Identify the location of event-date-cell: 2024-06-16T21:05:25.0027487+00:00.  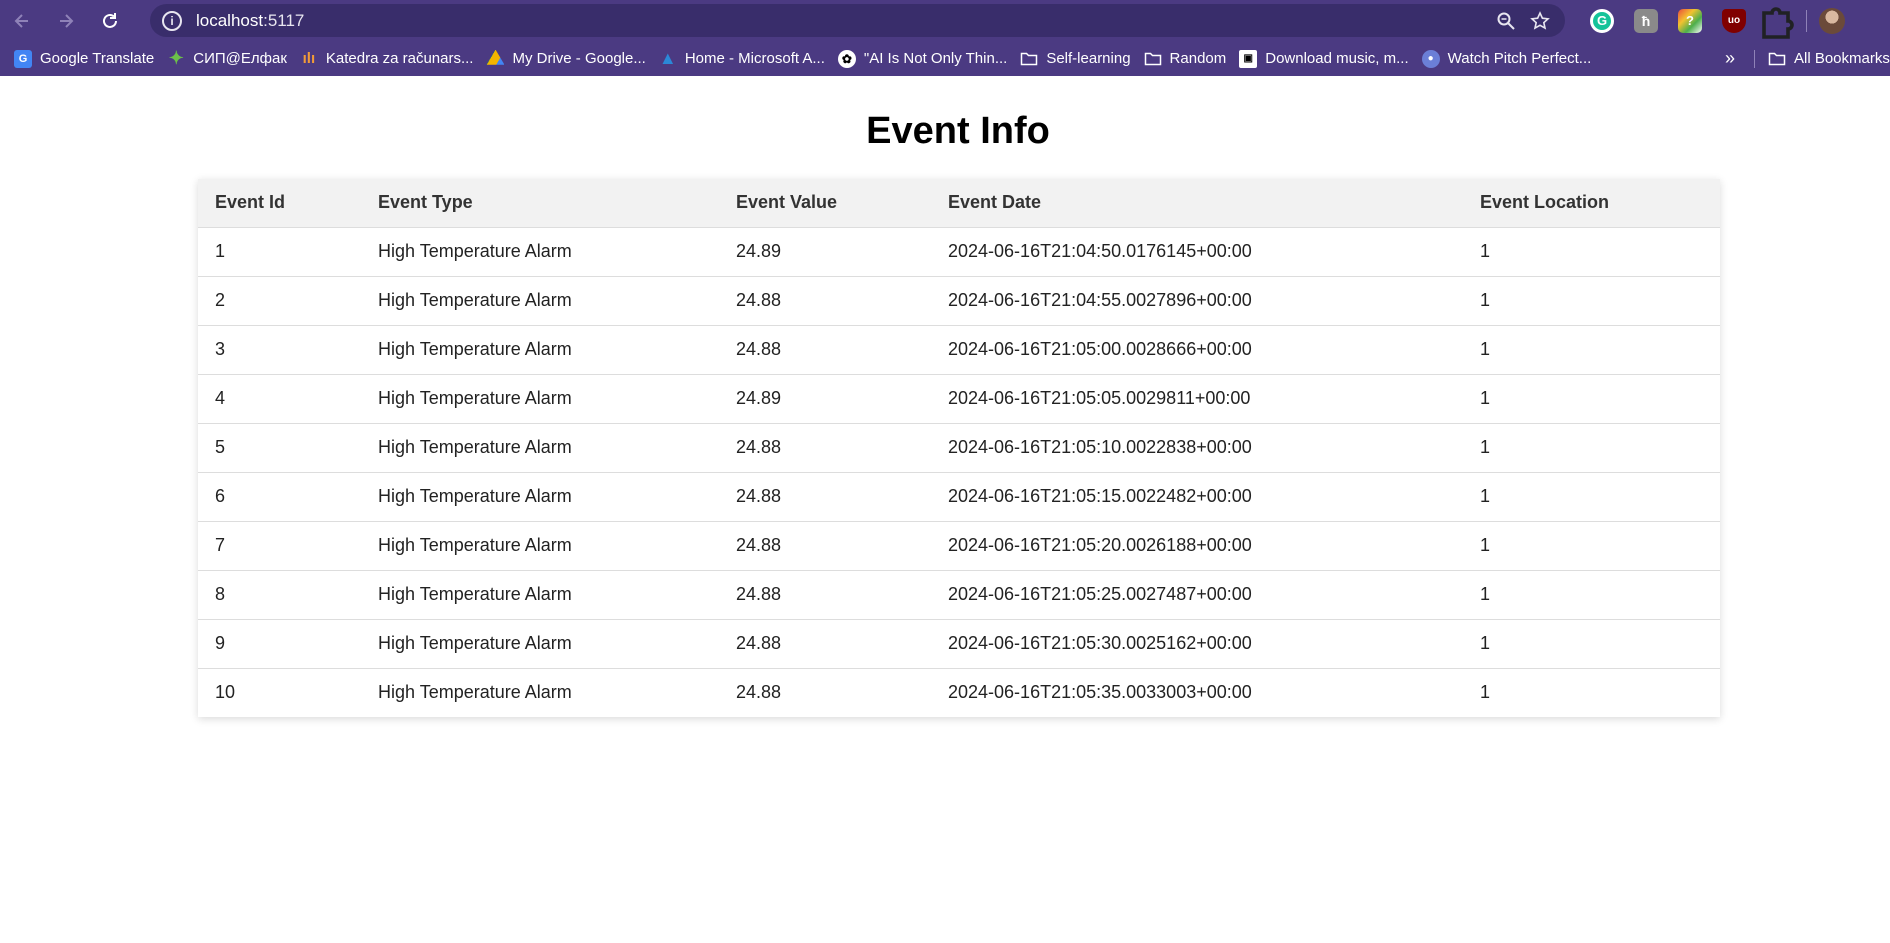
(1100, 594).